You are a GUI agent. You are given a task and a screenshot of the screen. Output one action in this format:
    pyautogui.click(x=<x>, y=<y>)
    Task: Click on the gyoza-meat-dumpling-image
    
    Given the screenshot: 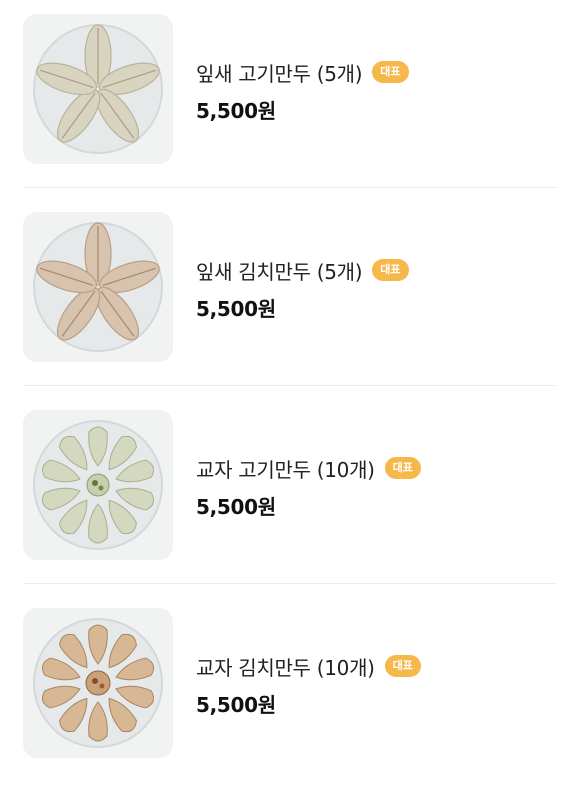 What is the action you would take?
    pyautogui.click(x=98, y=485)
    